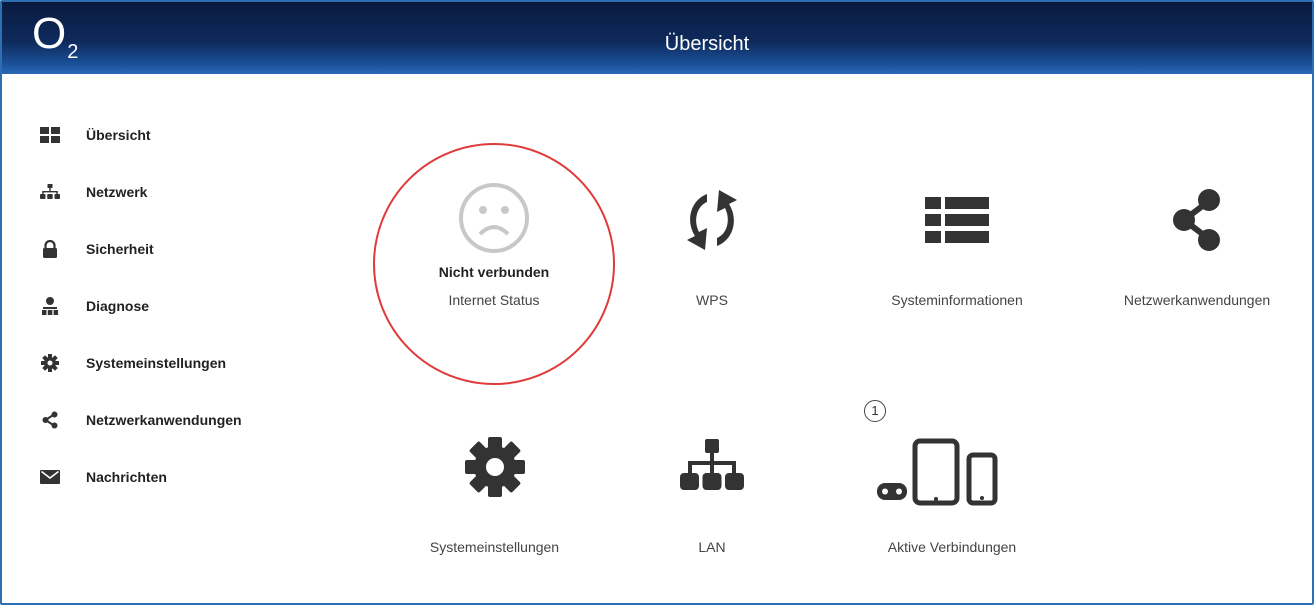 This screenshot has height=605, width=1314. I want to click on top-bar: O2 Übersicht, so click(657, 38).